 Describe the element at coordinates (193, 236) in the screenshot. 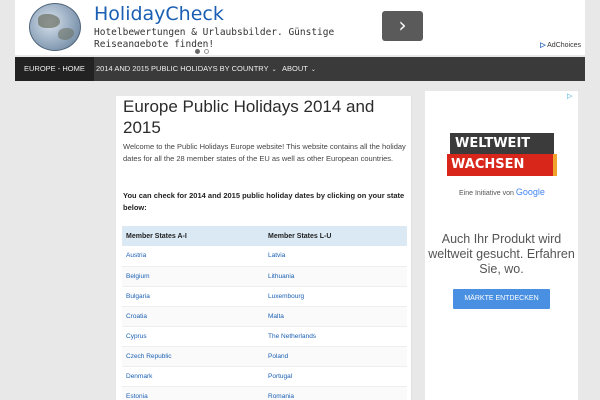

I see `column-header-a-i: Member States A-I` at that location.